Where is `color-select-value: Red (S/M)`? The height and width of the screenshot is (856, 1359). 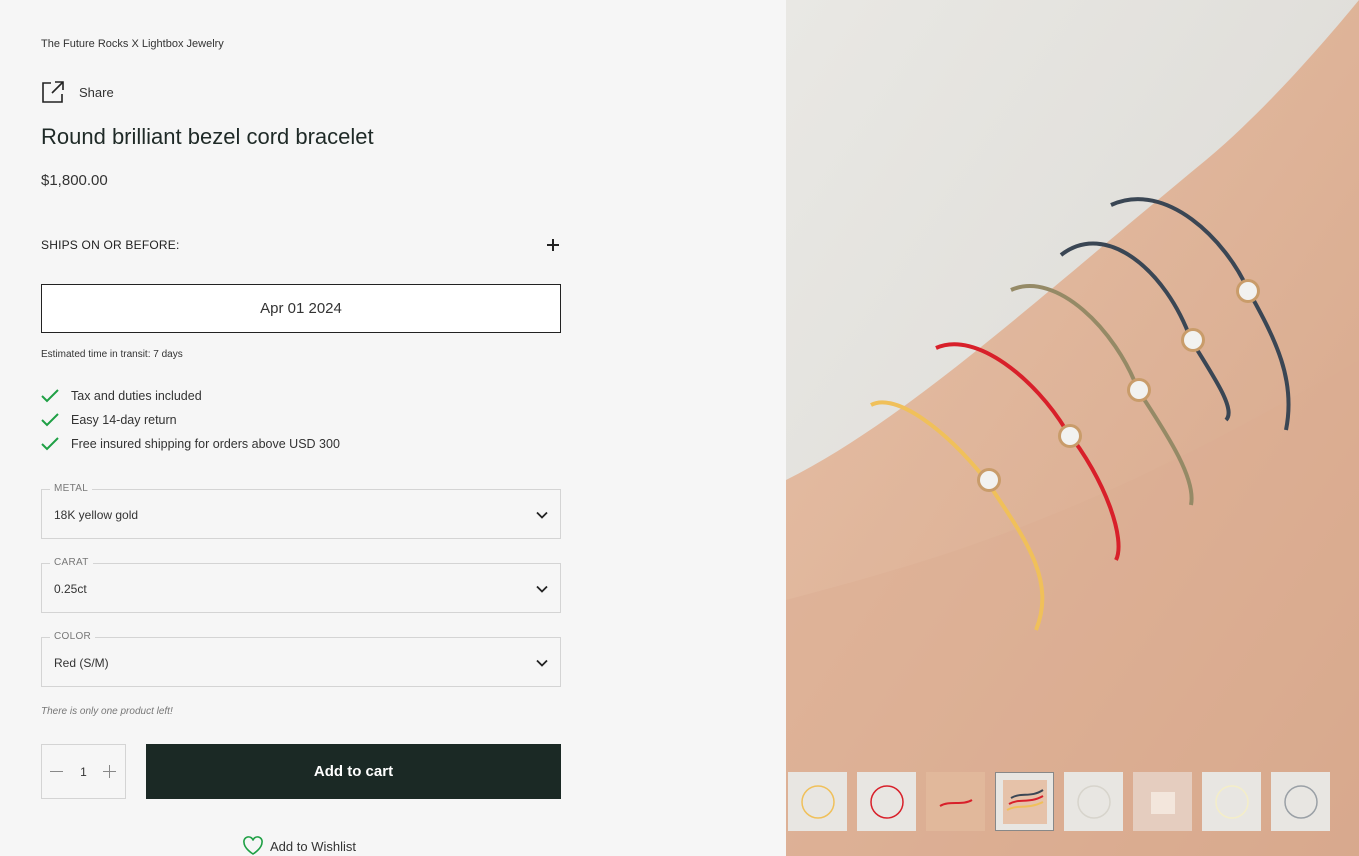
color-select-value: Red (S/M) is located at coordinates (81, 663).